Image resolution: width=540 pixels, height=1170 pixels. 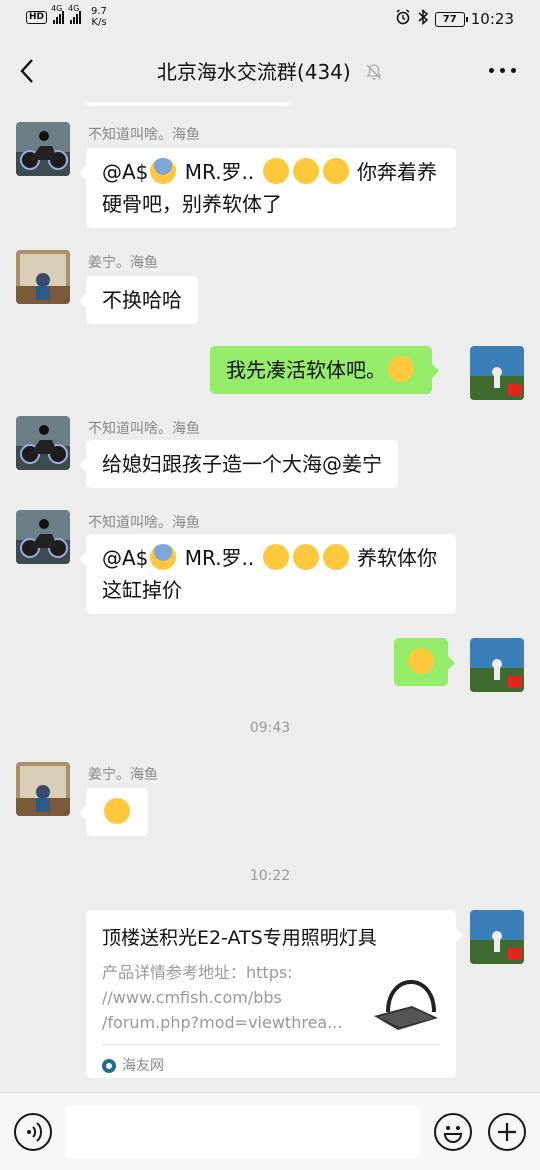 I want to click on source-logo-icon, so click(x=109, y=1066).